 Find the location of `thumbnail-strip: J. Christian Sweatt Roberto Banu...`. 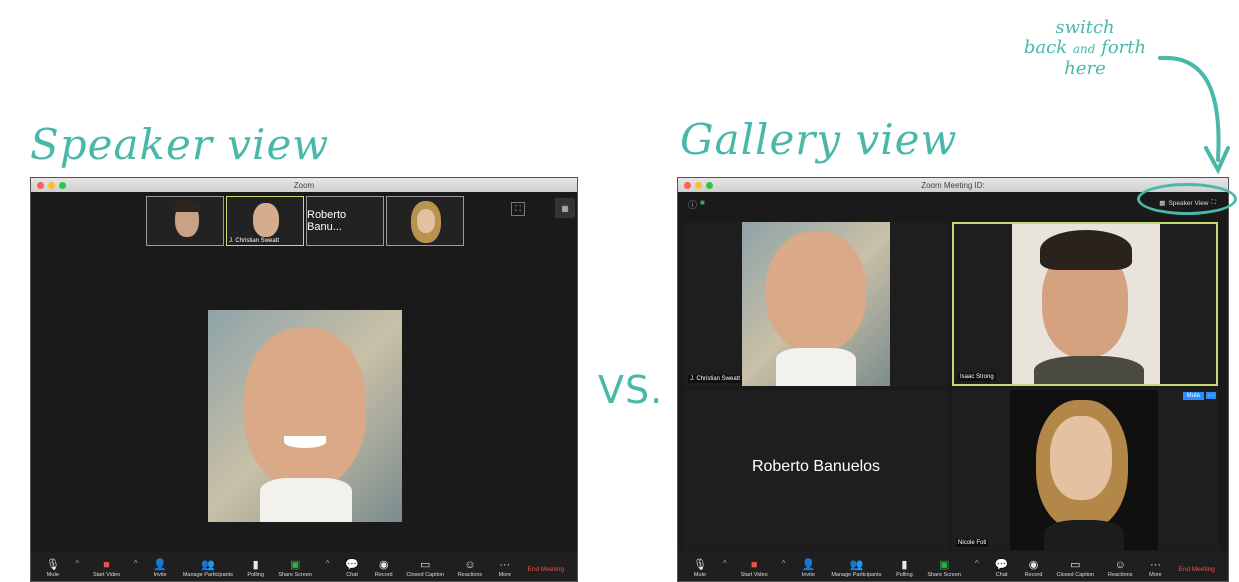

thumbnail-strip: J. Christian Sweatt Roberto Banu... is located at coordinates (305, 221).